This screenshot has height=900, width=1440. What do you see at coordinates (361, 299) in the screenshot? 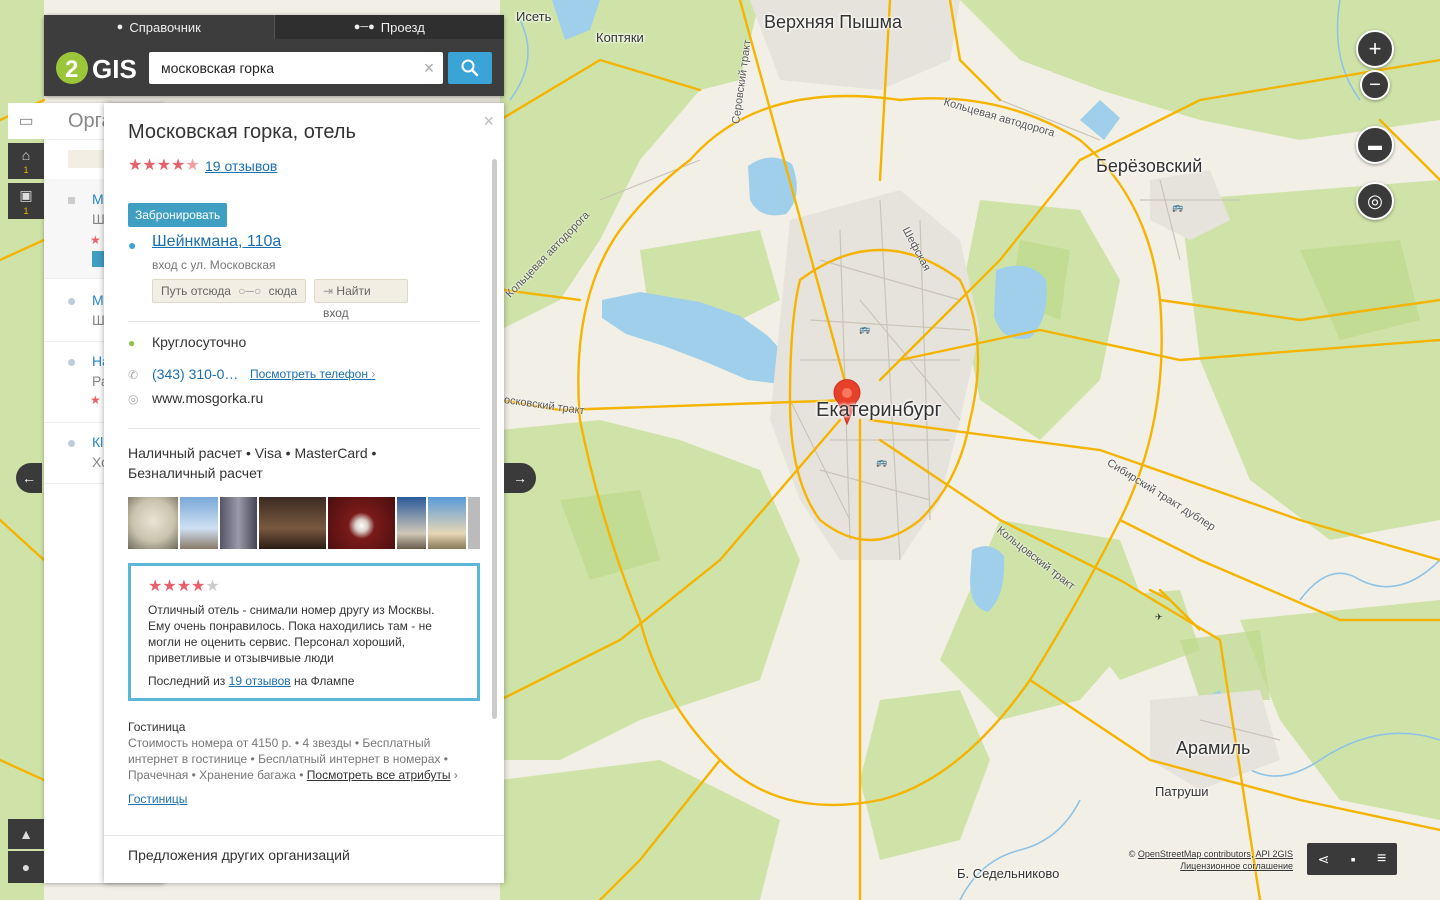
I see `find-entrance-button: ⇥ Найти вход` at bounding box center [361, 299].